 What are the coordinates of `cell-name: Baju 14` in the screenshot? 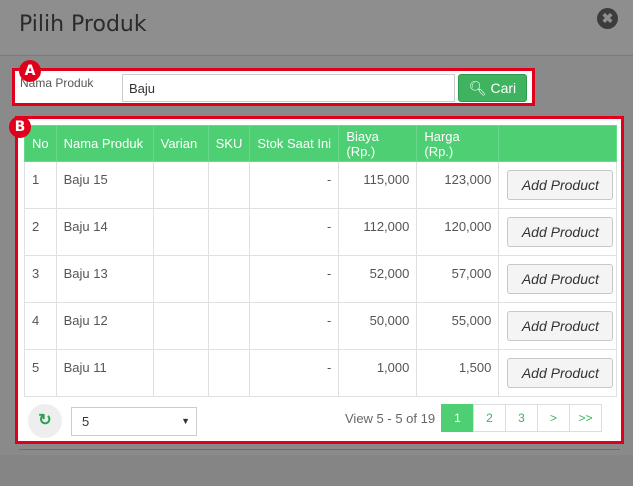 It's located at (104, 232).